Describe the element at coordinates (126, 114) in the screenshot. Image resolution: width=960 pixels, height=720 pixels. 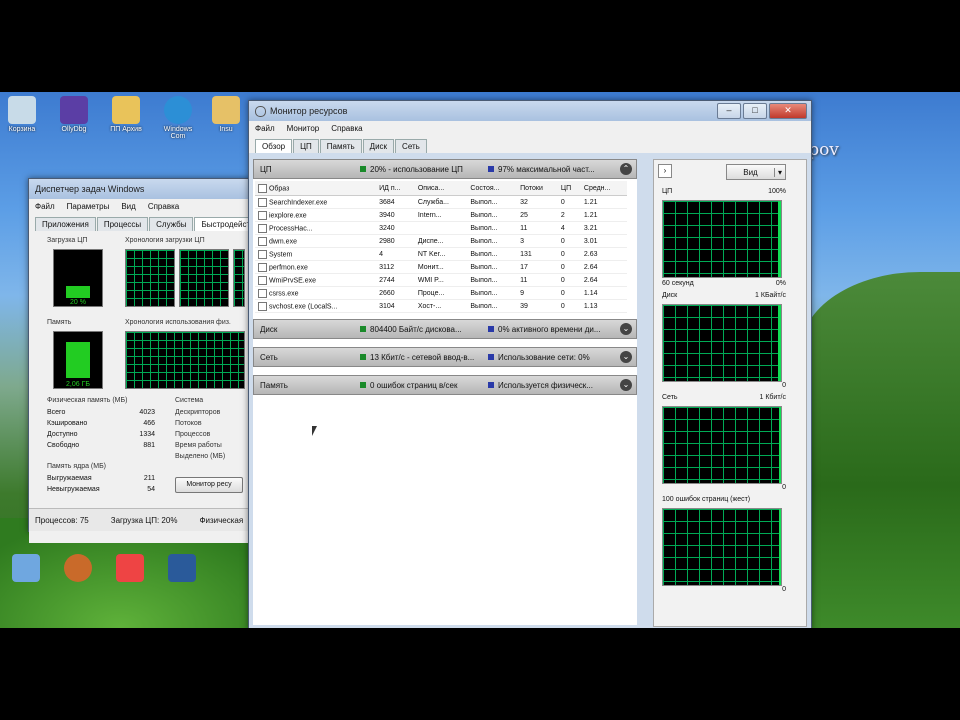
I see `desktop-icon-archive: ПП Архив` at that location.